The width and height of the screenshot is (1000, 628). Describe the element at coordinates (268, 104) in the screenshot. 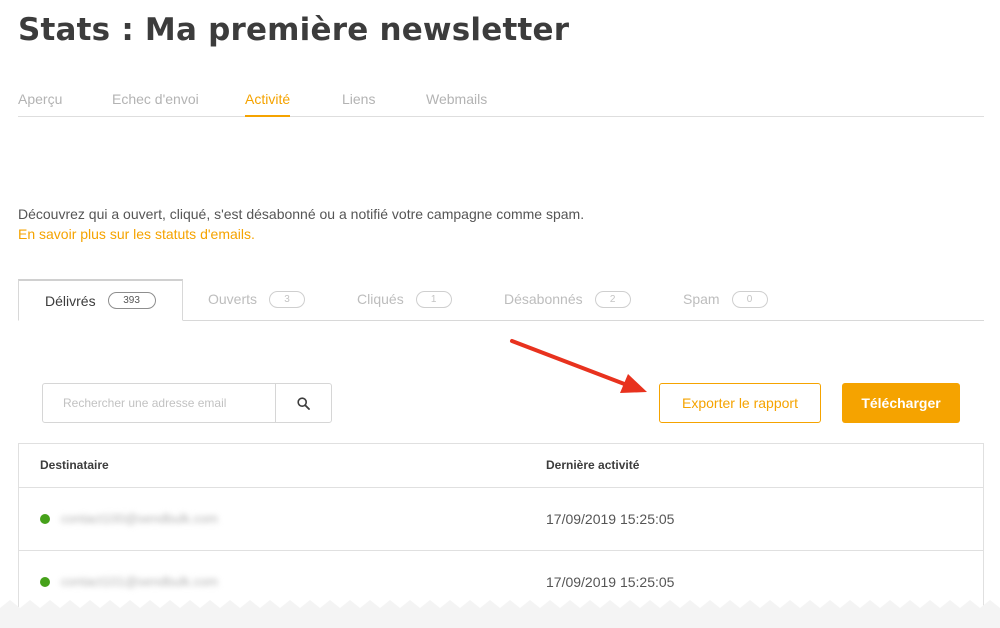

I see `tab-activite: Activité` at that location.